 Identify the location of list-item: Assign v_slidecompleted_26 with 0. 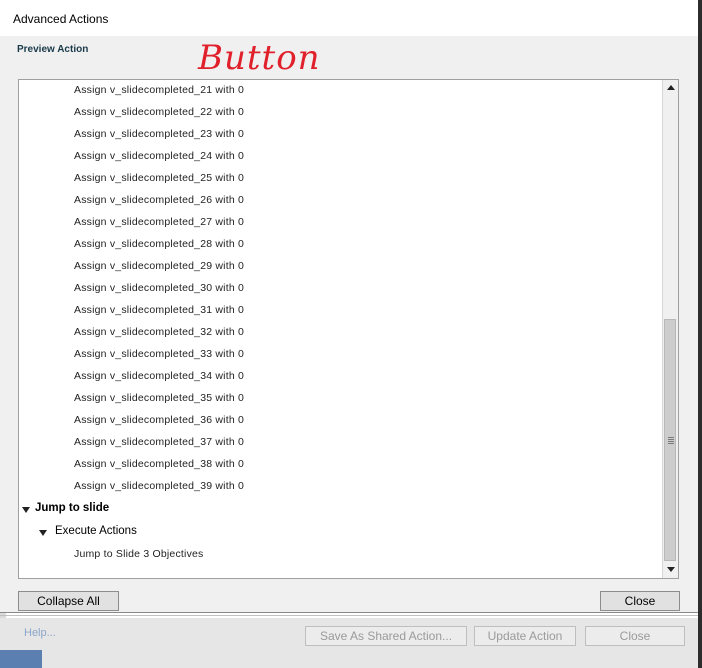
(159, 200).